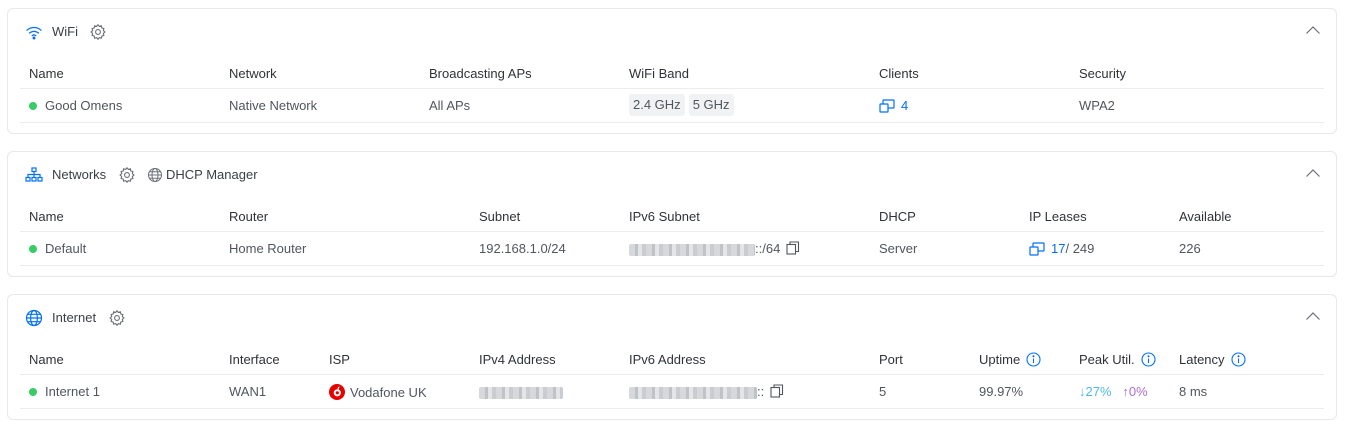  Describe the element at coordinates (657, 105) in the screenshot. I see `band-badge: 2.4 GHz` at that location.